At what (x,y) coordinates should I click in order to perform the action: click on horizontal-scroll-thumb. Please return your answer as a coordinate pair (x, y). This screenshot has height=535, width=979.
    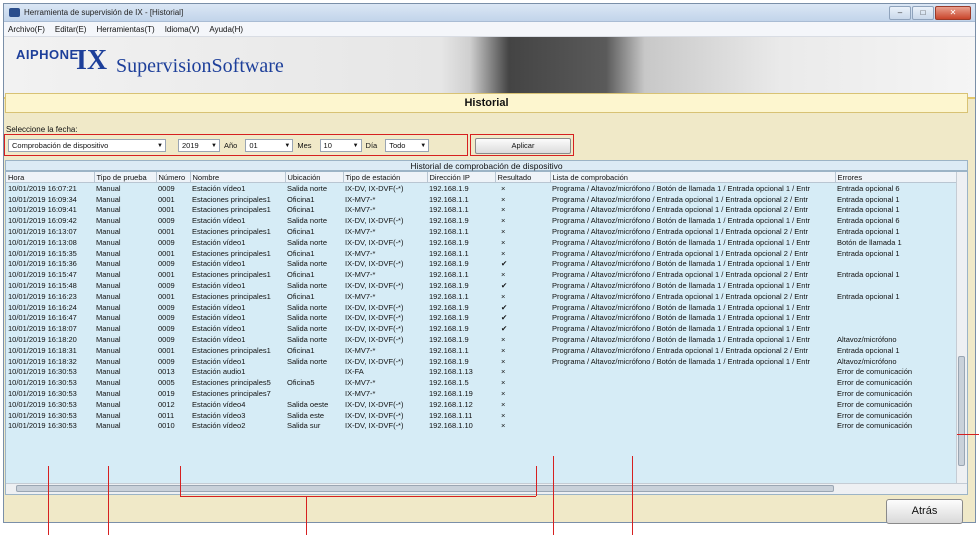
    Looking at the image, I should click on (425, 488).